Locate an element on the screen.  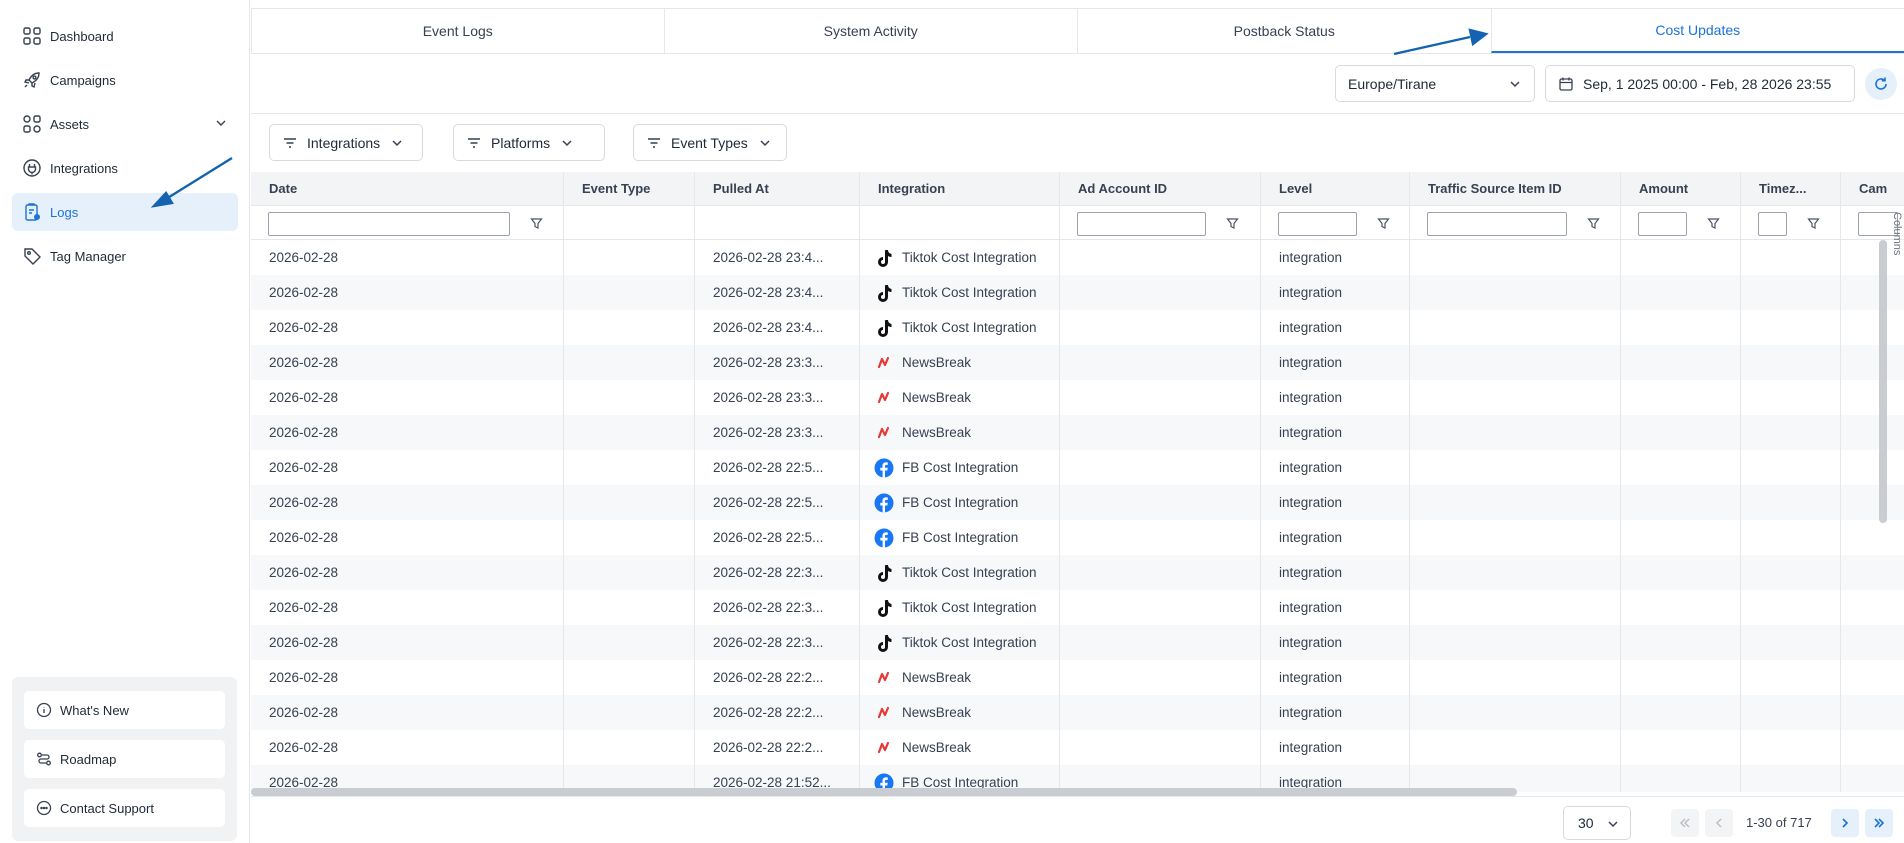
integrations-filter: Integrations is located at coordinates (346, 142).